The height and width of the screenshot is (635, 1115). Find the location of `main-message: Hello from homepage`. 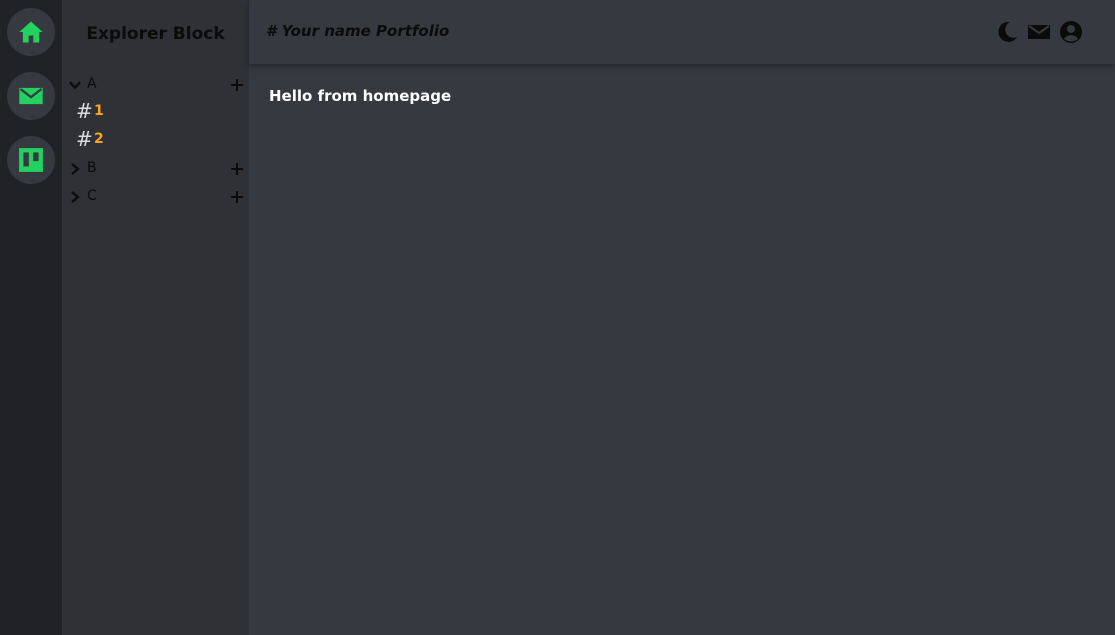

main-message: Hello from homepage is located at coordinates (360, 96).